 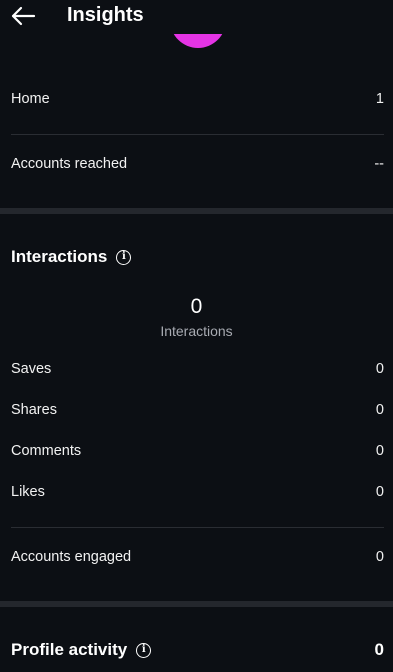 What do you see at coordinates (197, 451) in the screenshot?
I see `interaction-row-comments: Comments 0` at bounding box center [197, 451].